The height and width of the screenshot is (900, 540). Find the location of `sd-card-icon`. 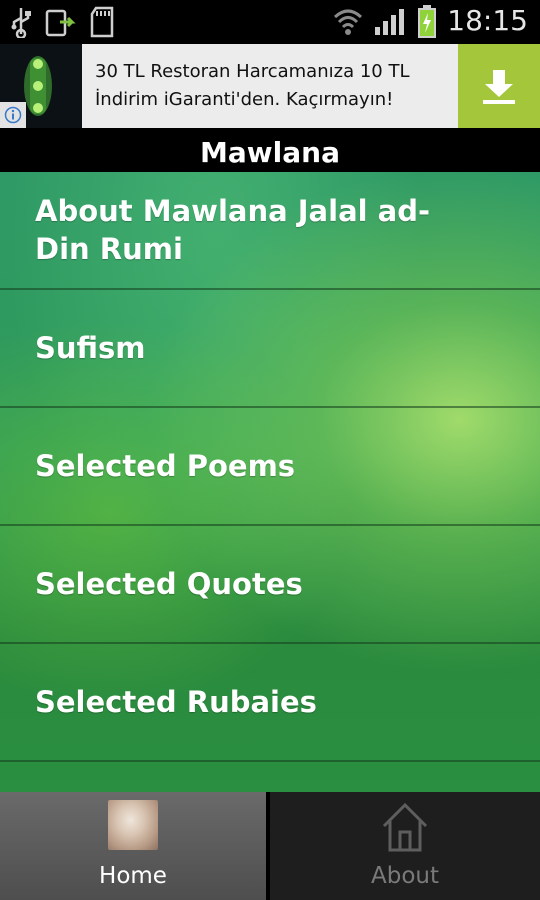

sd-card-icon is located at coordinates (102, 22).